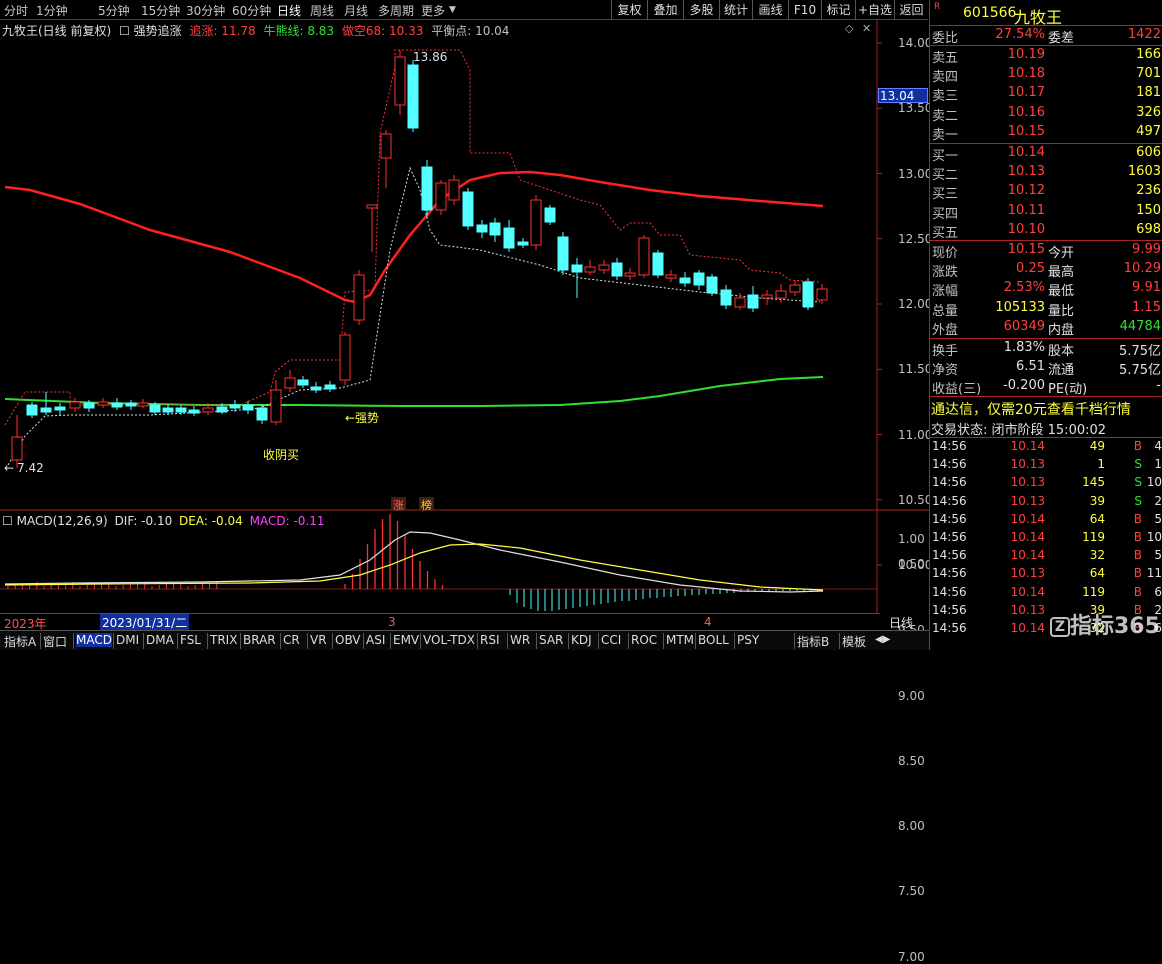 The height and width of the screenshot is (964, 1162). I want to click on stat-value: 0.25, so click(1030, 269).